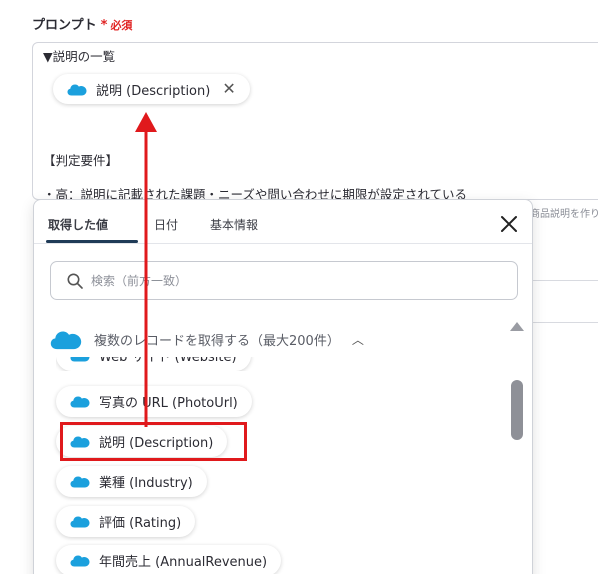 The image size is (598, 574). Describe the element at coordinates (146, 483) in the screenshot. I see `item-label: 業種 (Industry)` at that location.